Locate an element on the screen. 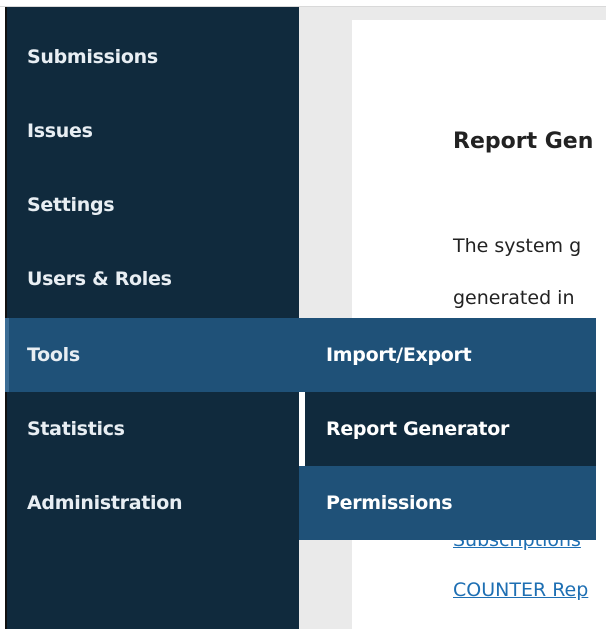 The image size is (606, 629). sidebar-item-tools: Tools is located at coordinates (153, 355).